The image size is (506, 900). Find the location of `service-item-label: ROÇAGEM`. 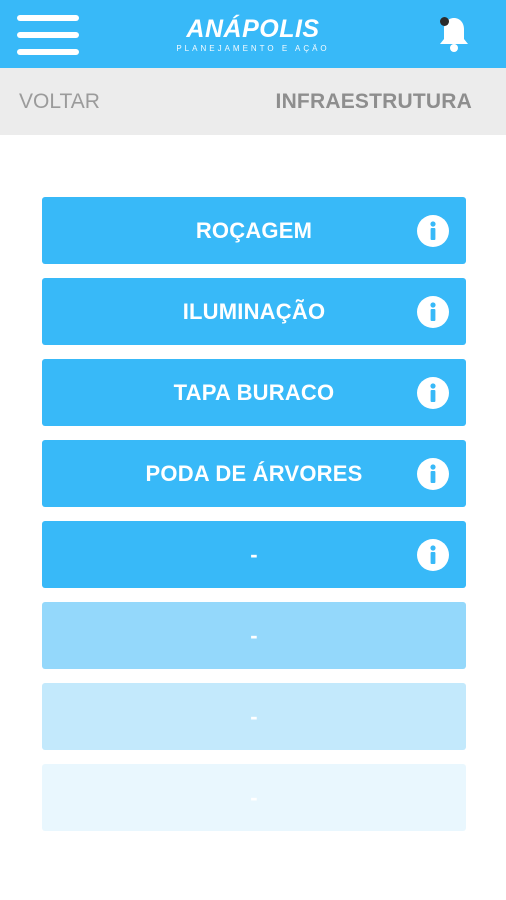

service-item-label: ROÇAGEM is located at coordinates (254, 230).